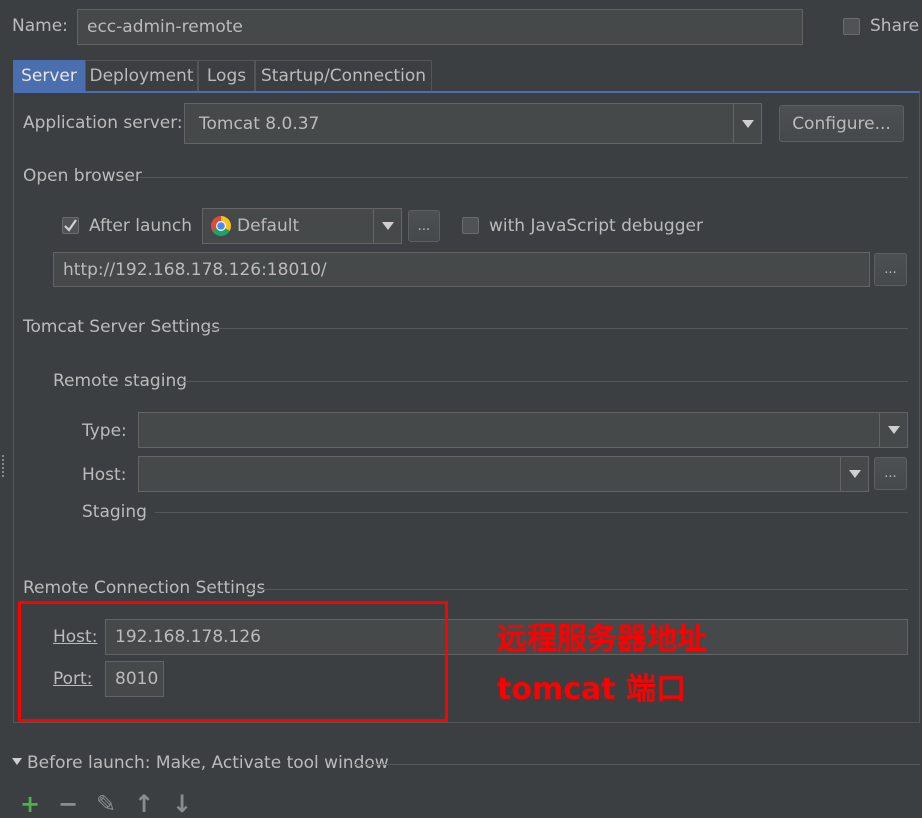 The height and width of the screenshot is (818, 922). I want to click on checkmark-icon, so click(70, 225).